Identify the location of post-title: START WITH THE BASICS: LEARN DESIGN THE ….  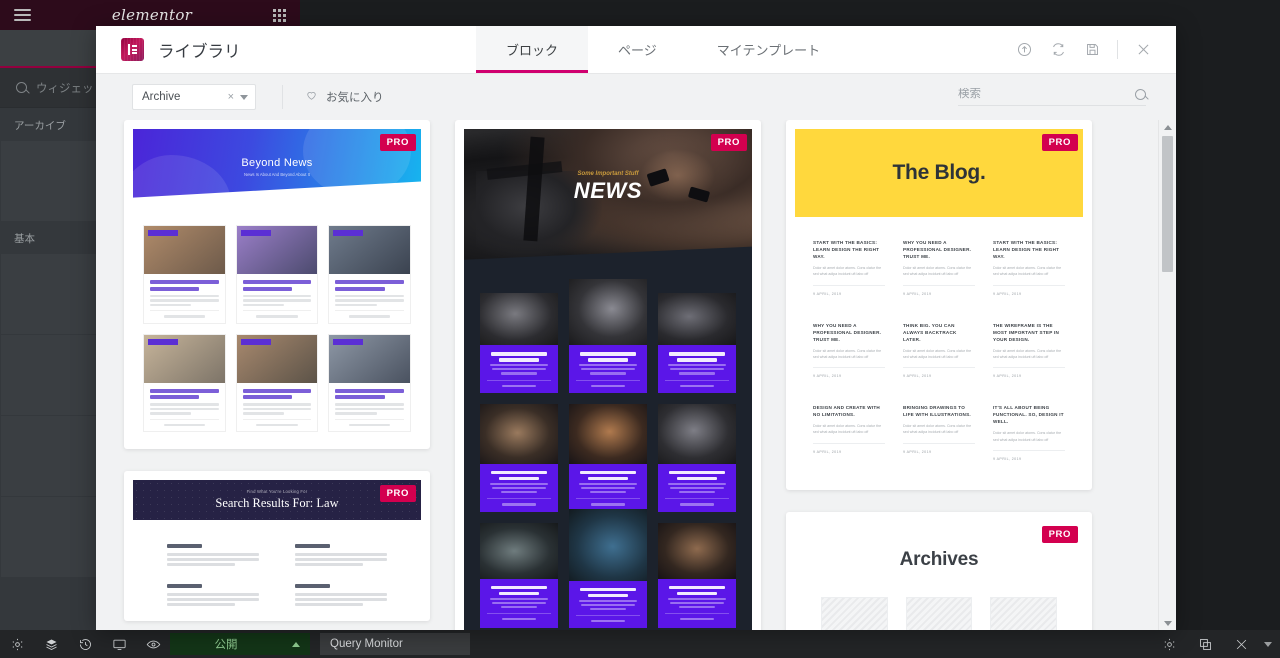
(1026, 250).